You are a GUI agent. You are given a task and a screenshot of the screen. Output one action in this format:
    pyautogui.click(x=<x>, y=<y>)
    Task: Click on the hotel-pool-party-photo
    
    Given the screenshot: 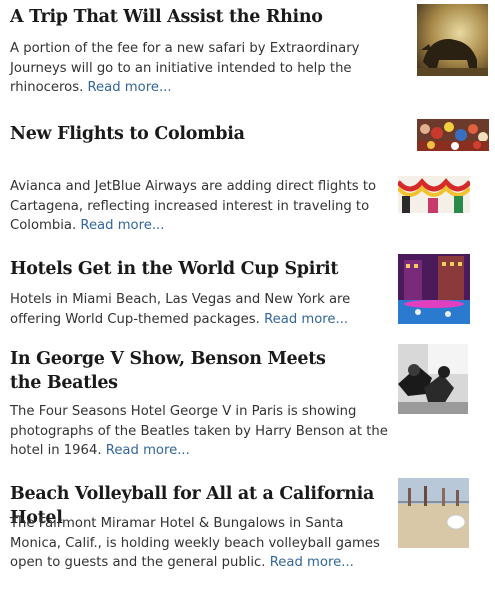 What is the action you would take?
    pyautogui.click(x=434, y=289)
    